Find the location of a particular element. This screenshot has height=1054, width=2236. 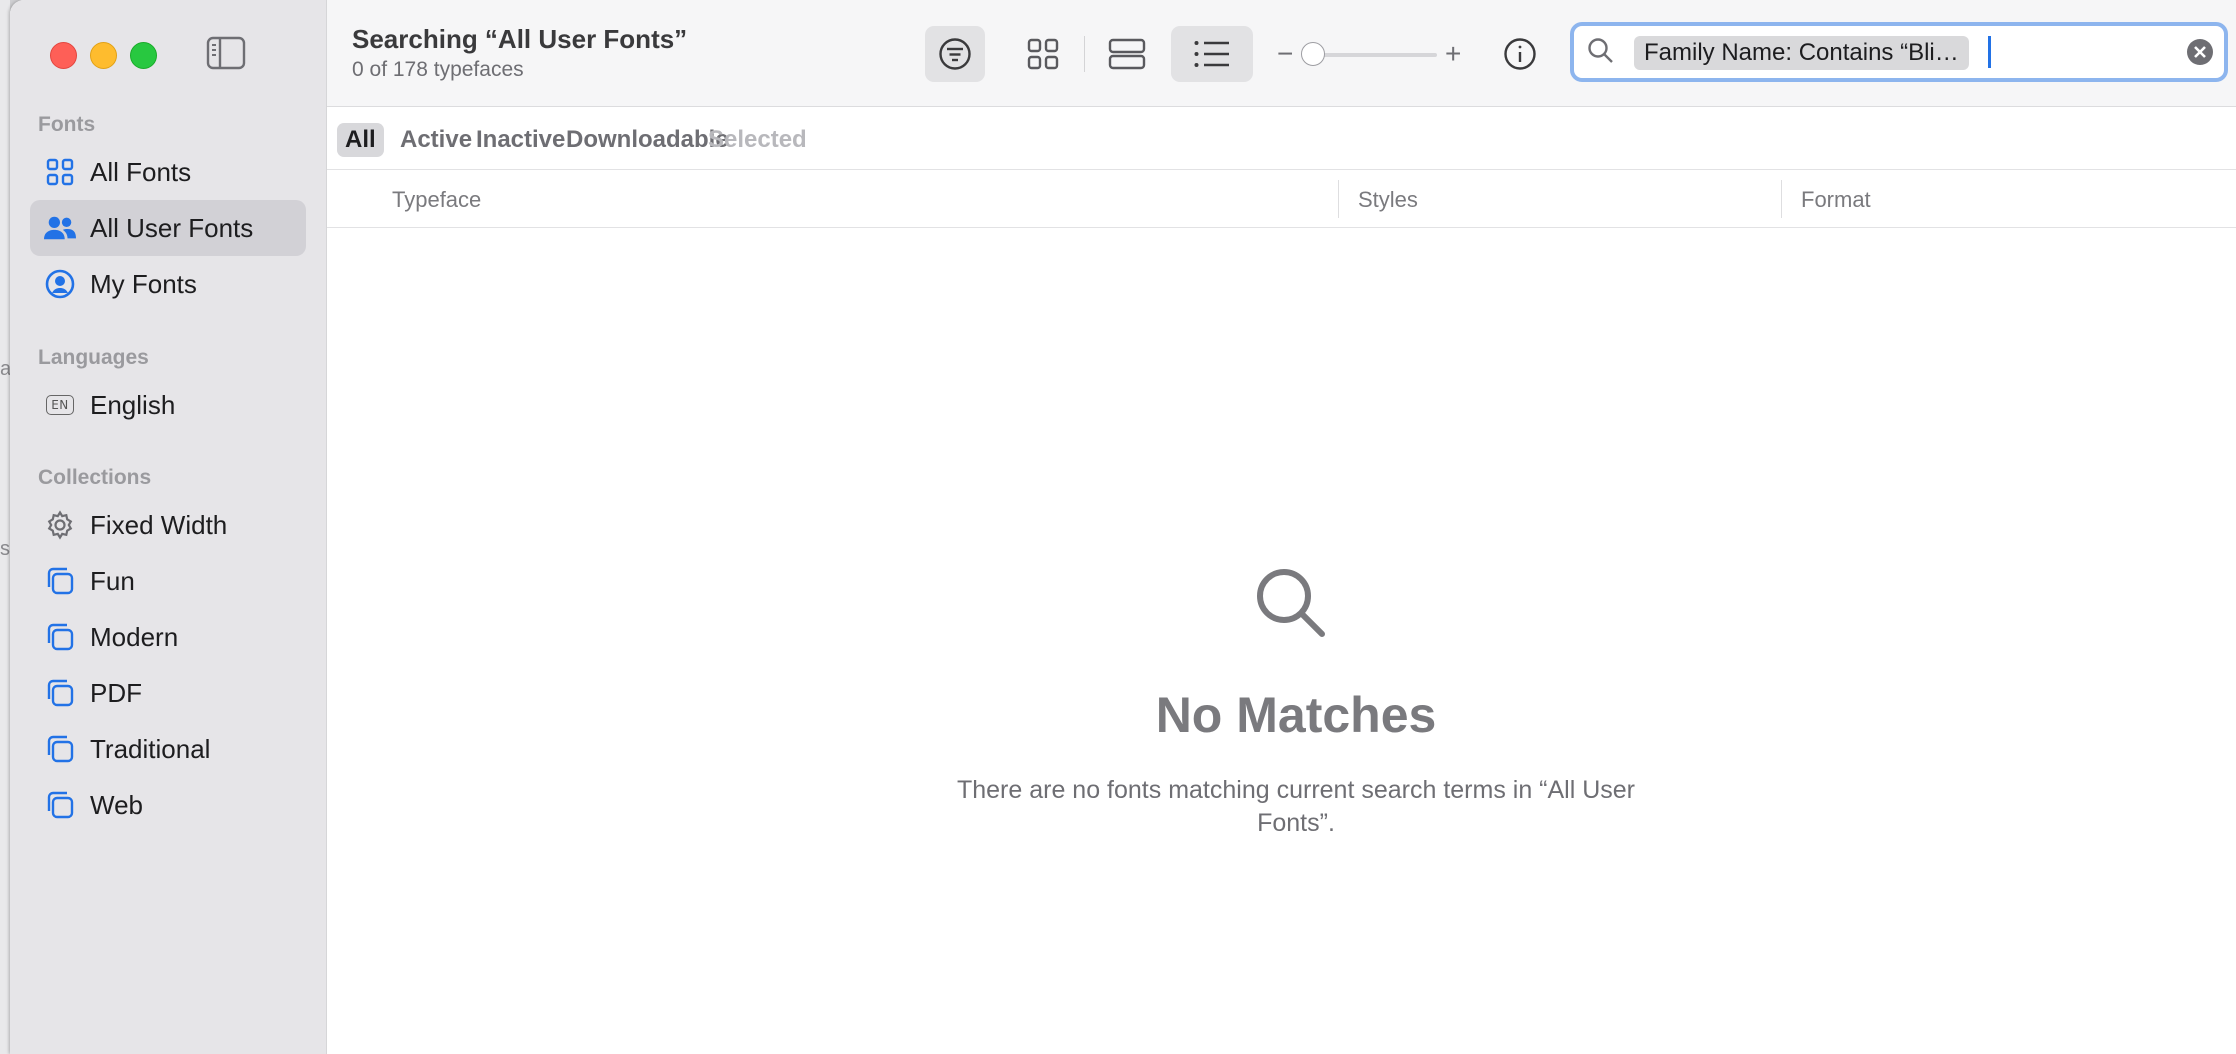

list-view-icon is located at coordinates (1211, 54).